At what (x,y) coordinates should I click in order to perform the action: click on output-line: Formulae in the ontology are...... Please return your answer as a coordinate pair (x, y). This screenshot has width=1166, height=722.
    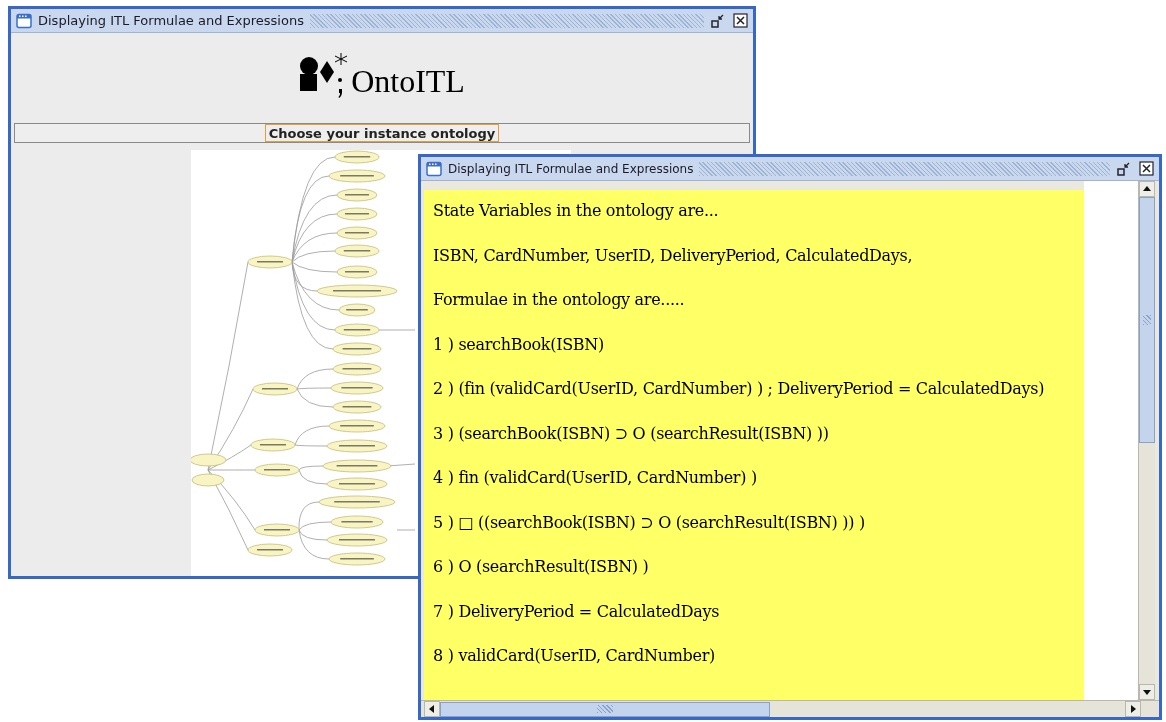
    Looking at the image, I should click on (559, 300).